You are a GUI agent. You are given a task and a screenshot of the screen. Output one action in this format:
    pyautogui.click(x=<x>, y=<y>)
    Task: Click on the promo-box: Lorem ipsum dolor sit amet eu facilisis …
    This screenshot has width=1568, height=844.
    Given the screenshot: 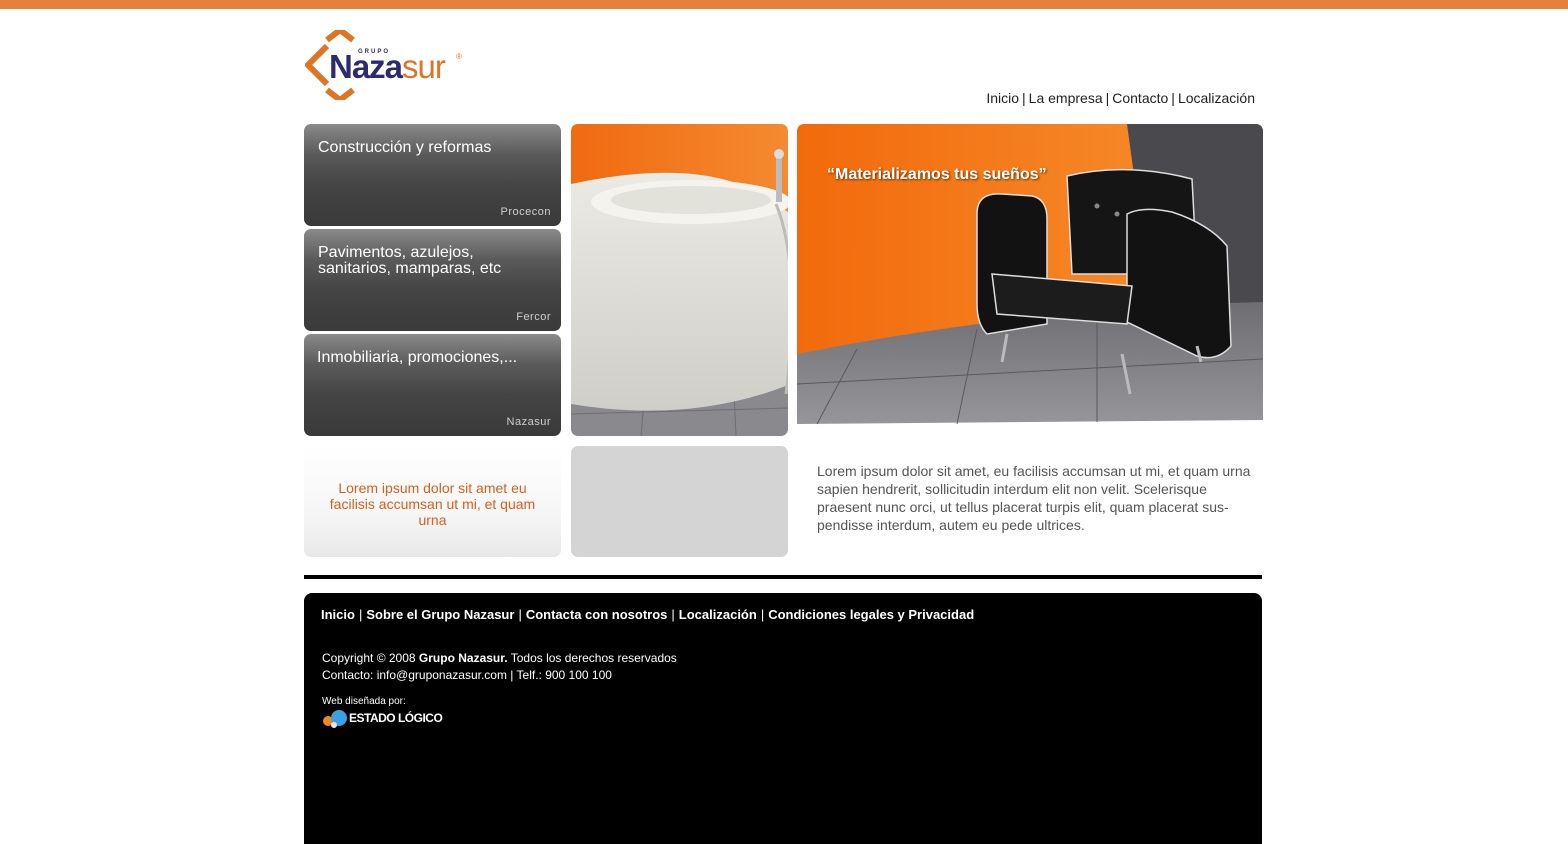 What is the action you would take?
    pyautogui.click(x=432, y=501)
    